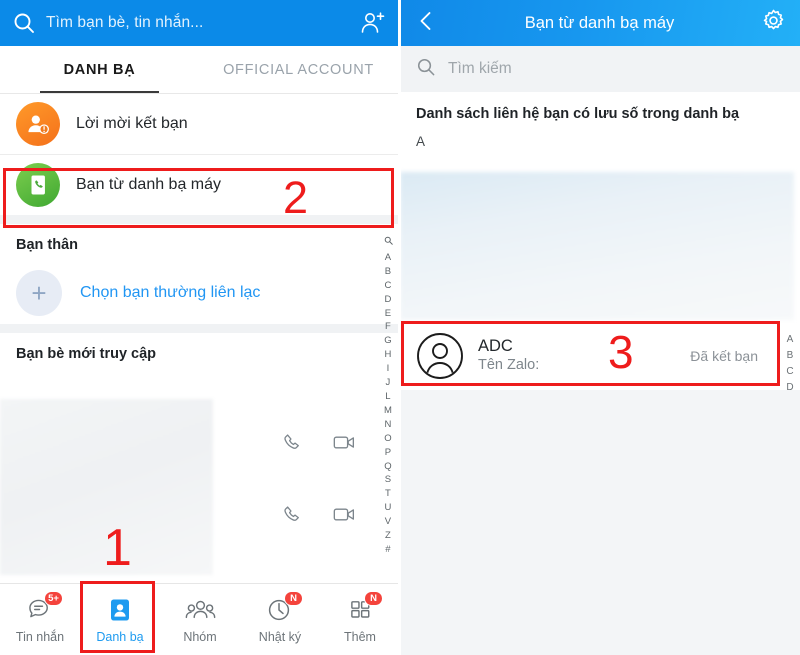 This screenshot has height=655, width=800. Describe the element at coordinates (421, 141) in the screenshot. I see `section-letter-a: A` at that location.